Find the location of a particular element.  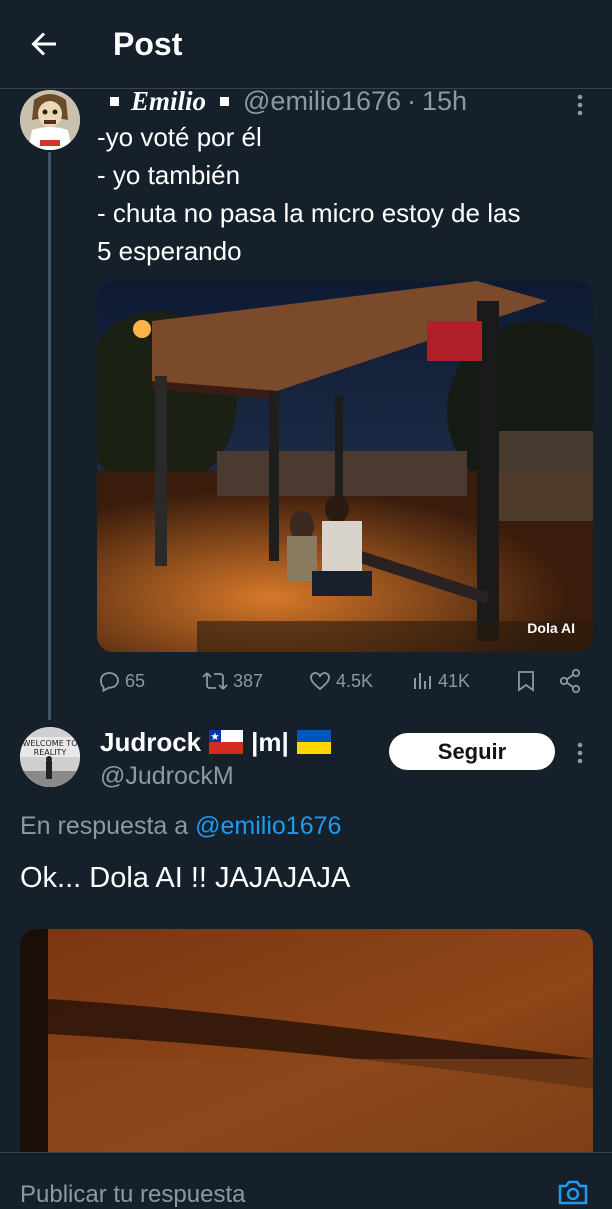

reply-to-prefix: En respuesta a is located at coordinates (104, 826).